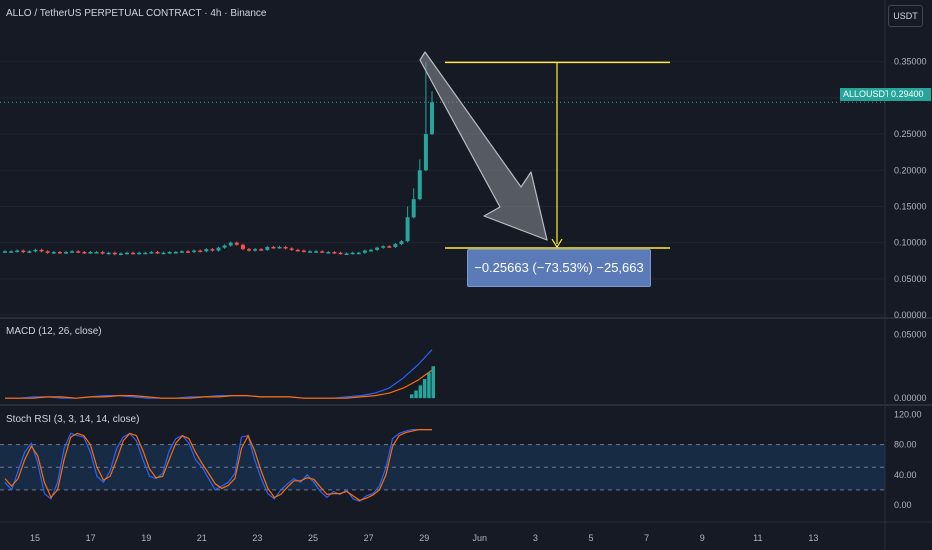 The width and height of the screenshot is (932, 550). What do you see at coordinates (72, 419) in the screenshot?
I see `stoch-rsi-indicator-label: Stoch RSI (3, 3, 14, 14, close)` at bounding box center [72, 419].